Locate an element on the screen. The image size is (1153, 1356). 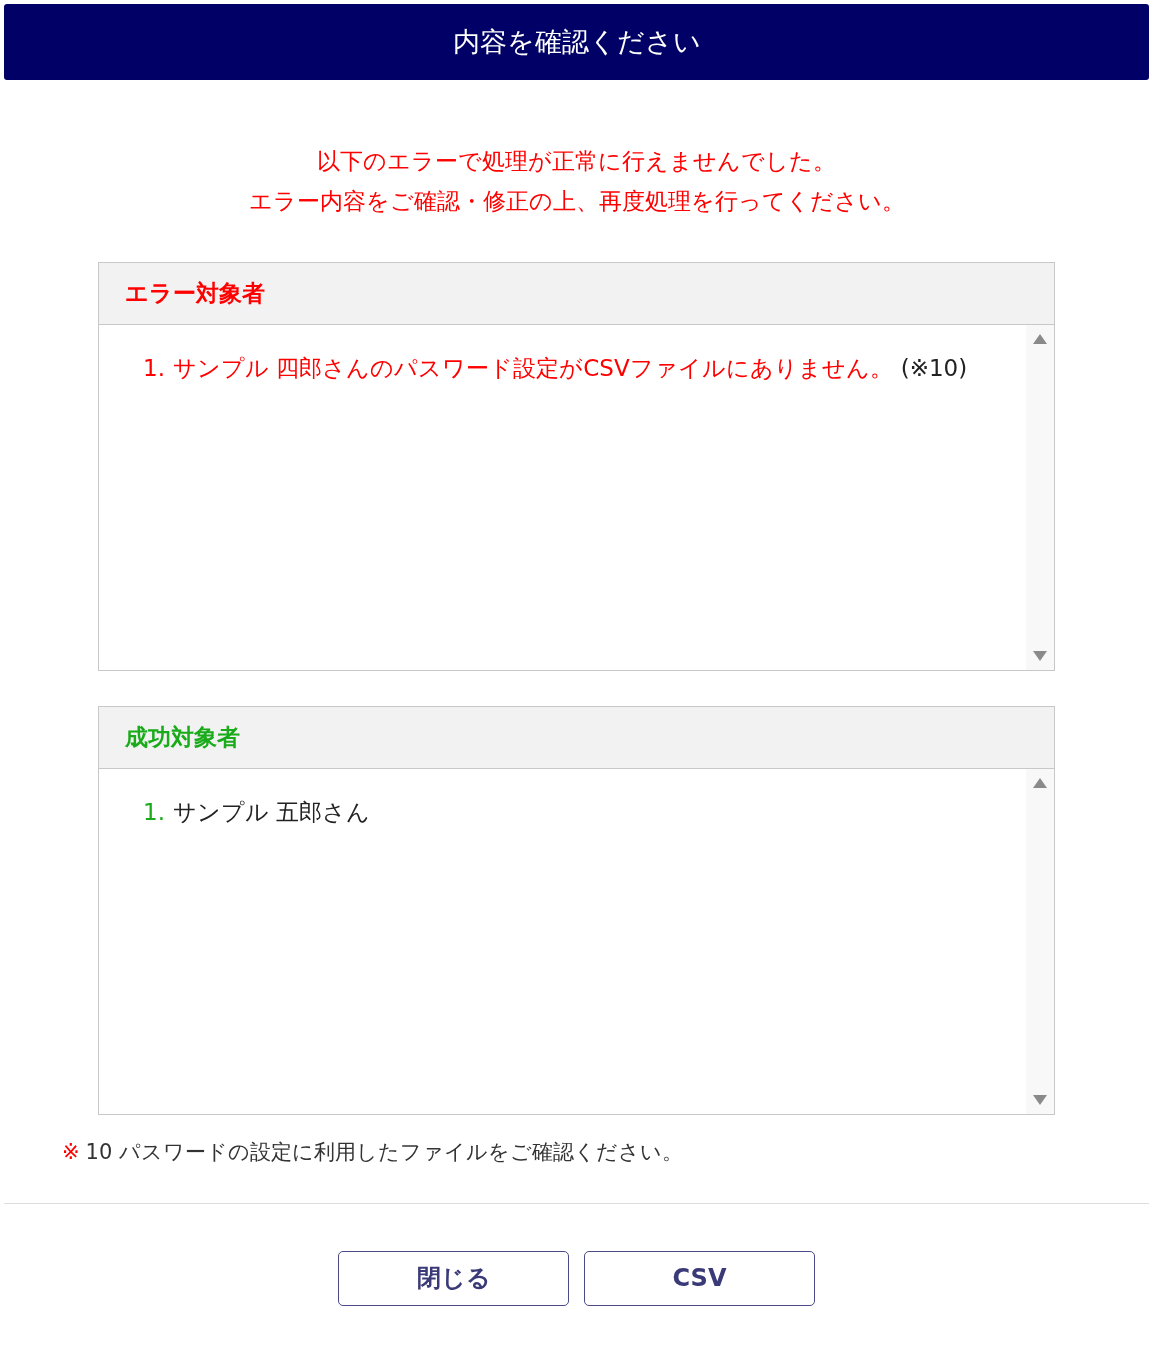
note-mark: ※ is located at coordinates (71, 1152).